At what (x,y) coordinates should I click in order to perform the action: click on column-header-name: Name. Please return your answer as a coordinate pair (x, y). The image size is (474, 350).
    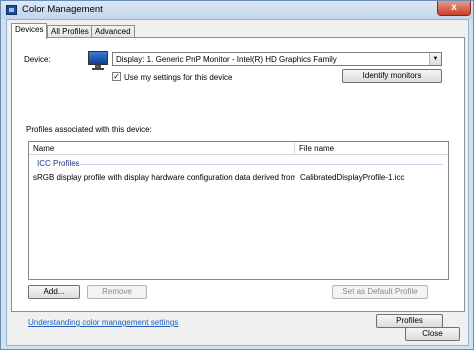
    Looking at the image, I should click on (43, 148).